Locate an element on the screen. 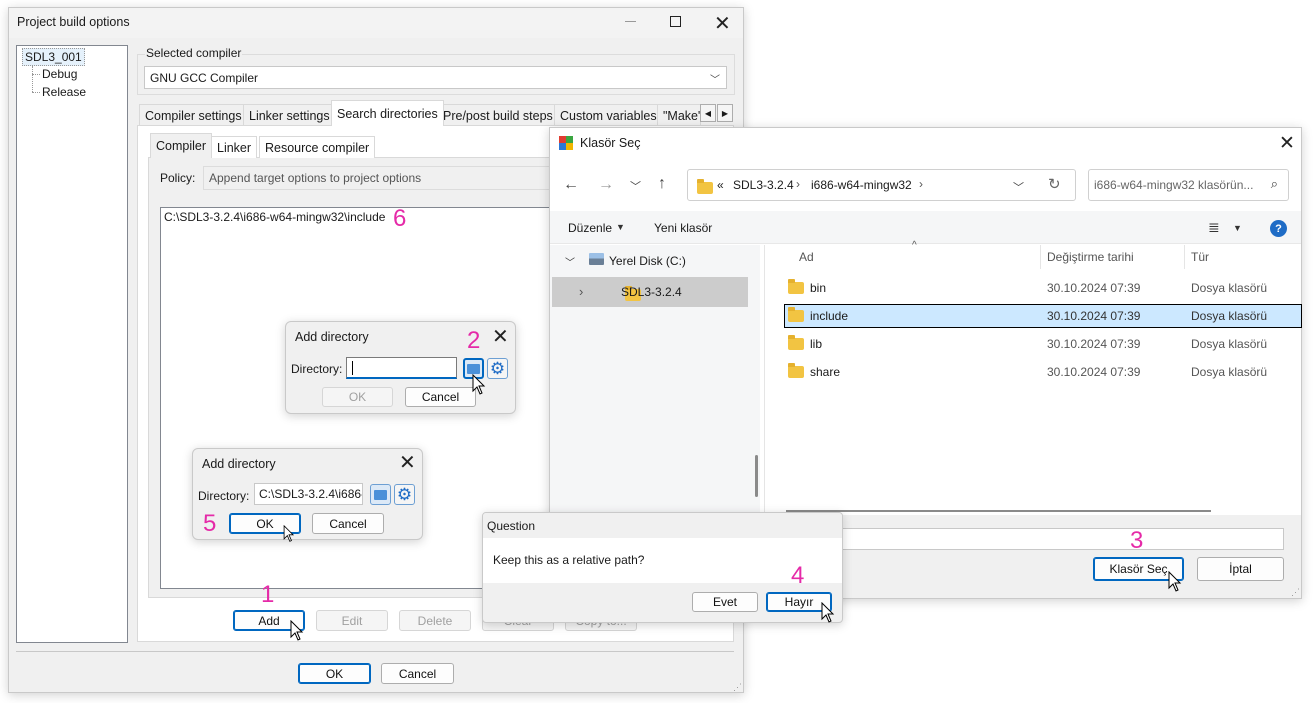 This screenshot has width=1314, height=703. yes-button: Evet is located at coordinates (725, 602).